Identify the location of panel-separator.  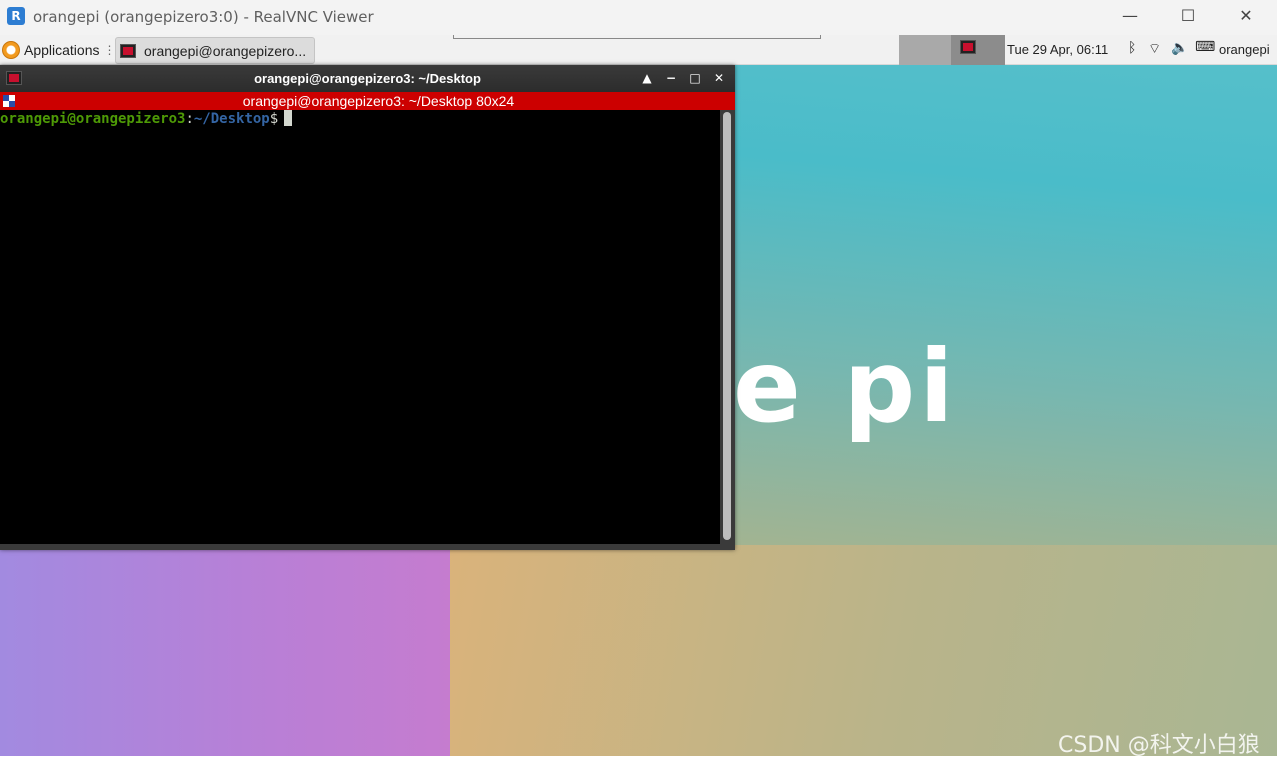
(637, 37).